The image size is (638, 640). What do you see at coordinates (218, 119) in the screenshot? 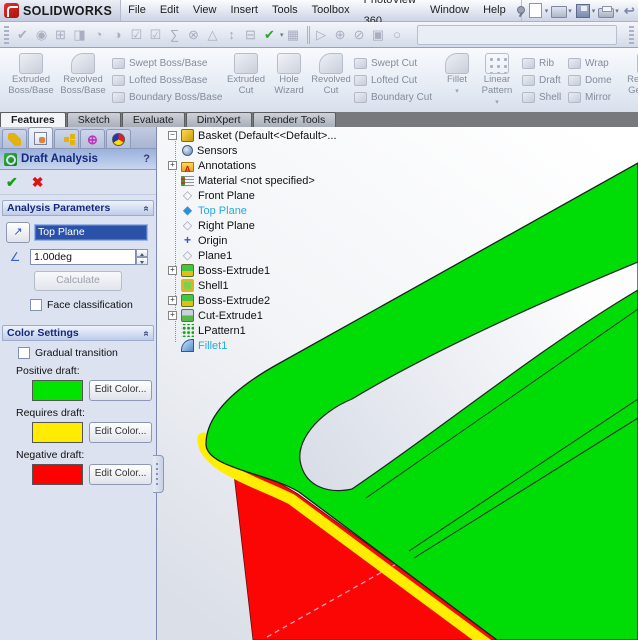
I see `tab-dimxpert: DimXpert` at bounding box center [218, 119].